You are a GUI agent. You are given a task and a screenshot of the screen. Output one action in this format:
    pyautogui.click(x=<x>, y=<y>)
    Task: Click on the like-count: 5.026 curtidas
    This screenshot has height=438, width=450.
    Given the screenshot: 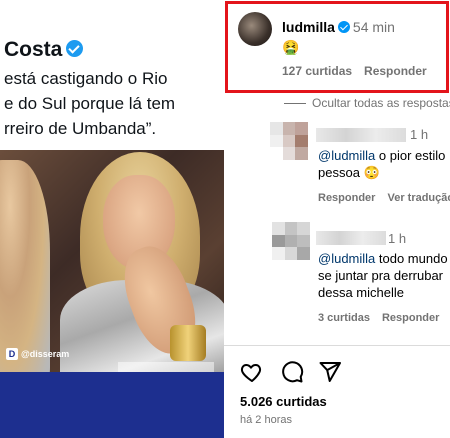 What is the action you would take?
    pyautogui.click(x=283, y=401)
    